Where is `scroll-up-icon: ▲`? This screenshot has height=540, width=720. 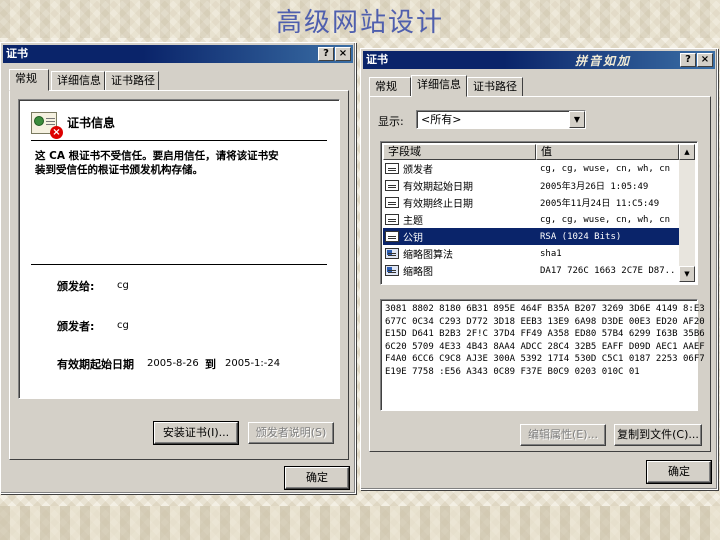
scroll-up-icon: ▲ is located at coordinates (687, 152).